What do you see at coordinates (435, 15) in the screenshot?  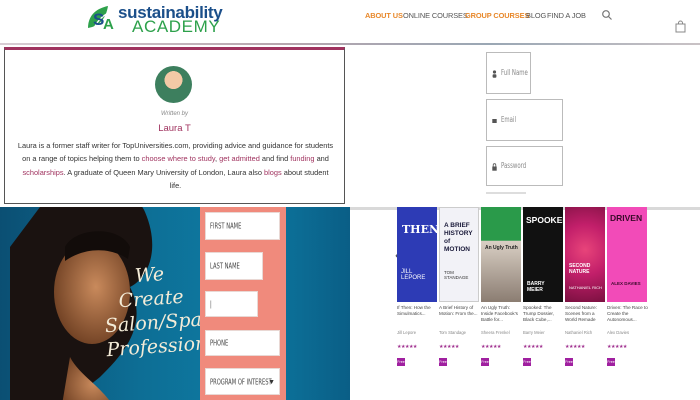 I see `nav-online-courses: ONLINE COURSES` at bounding box center [435, 15].